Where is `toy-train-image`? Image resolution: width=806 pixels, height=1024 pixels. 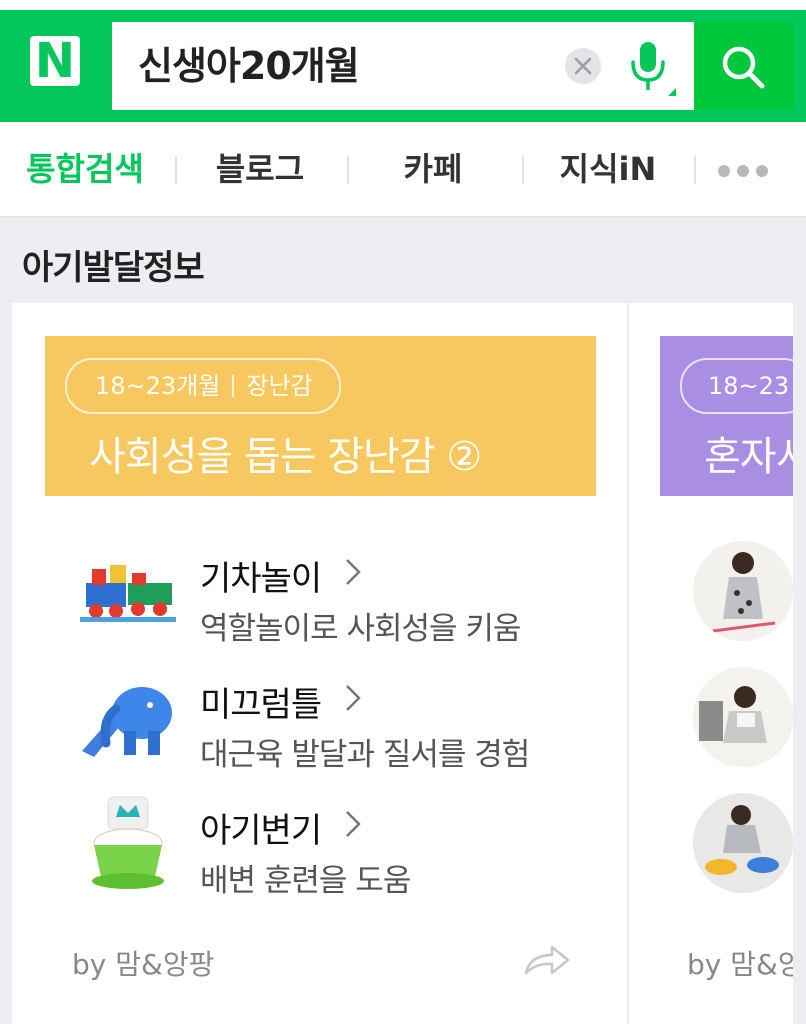
toy-train-image is located at coordinates (128, 593).